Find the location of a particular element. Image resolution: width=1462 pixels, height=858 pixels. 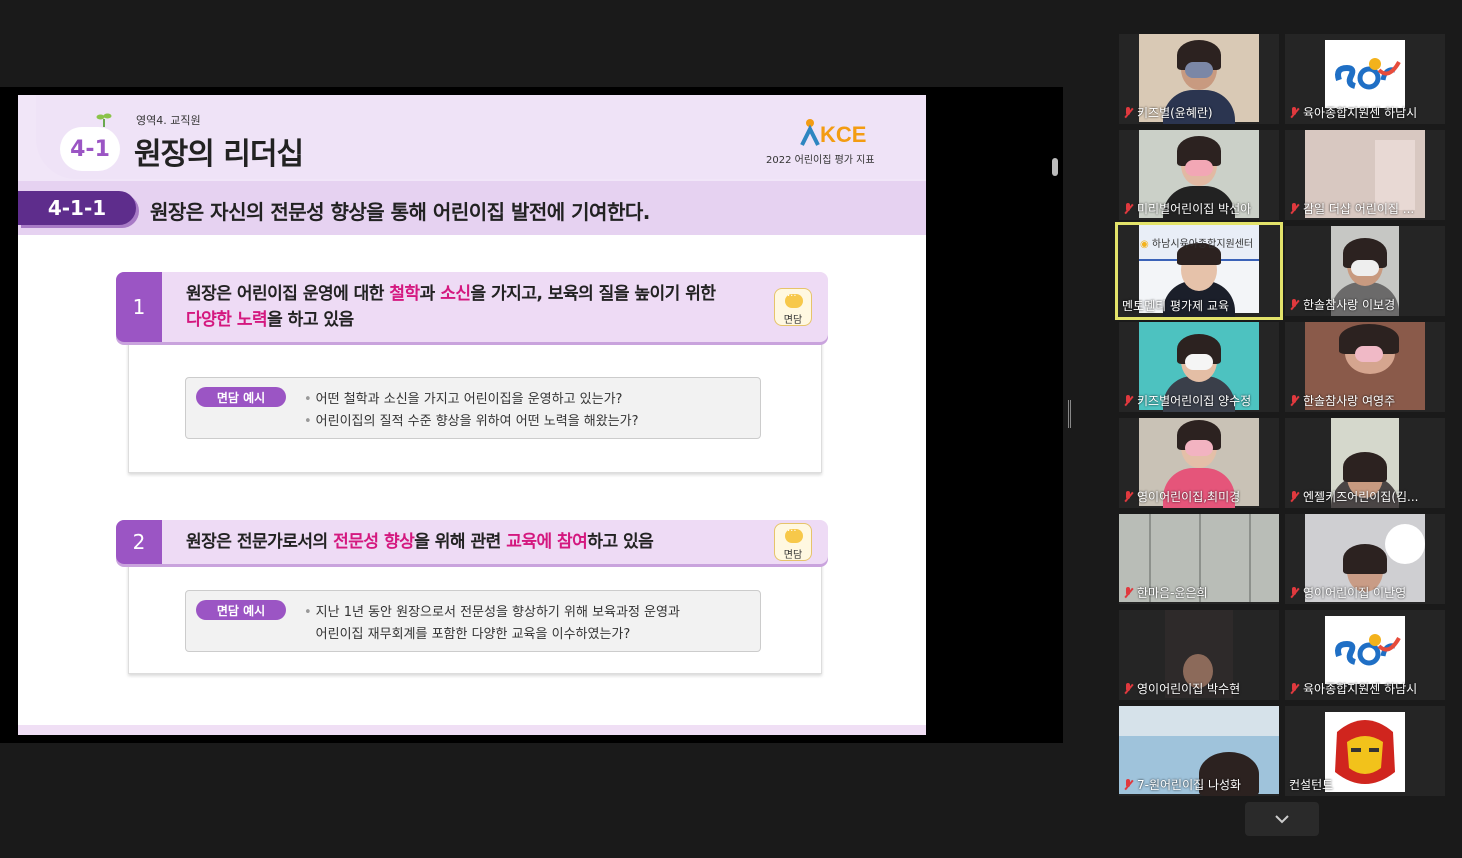

participant-tile: 미리별어린이집 박선아 is located at coordinates (1199, 175).